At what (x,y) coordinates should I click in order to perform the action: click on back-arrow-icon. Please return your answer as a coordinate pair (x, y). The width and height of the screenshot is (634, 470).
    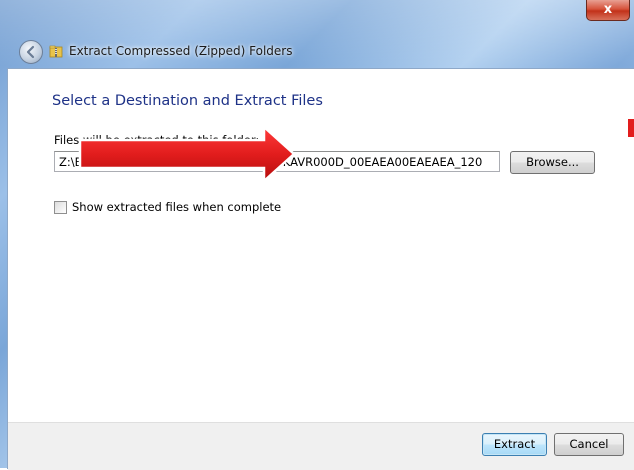
    Looking at the image, I should click on (30, 52).